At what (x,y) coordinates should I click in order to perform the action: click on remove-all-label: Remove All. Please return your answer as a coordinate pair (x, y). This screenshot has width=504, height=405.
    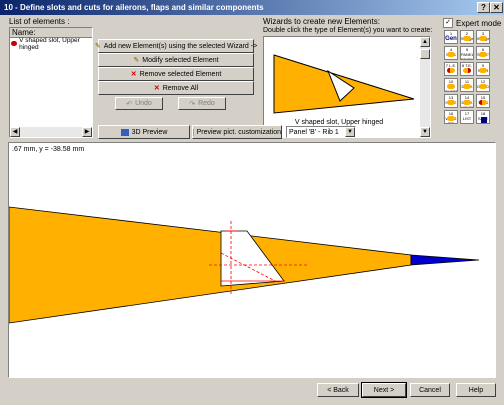
    Looking at the image, I should click on (180, 88).